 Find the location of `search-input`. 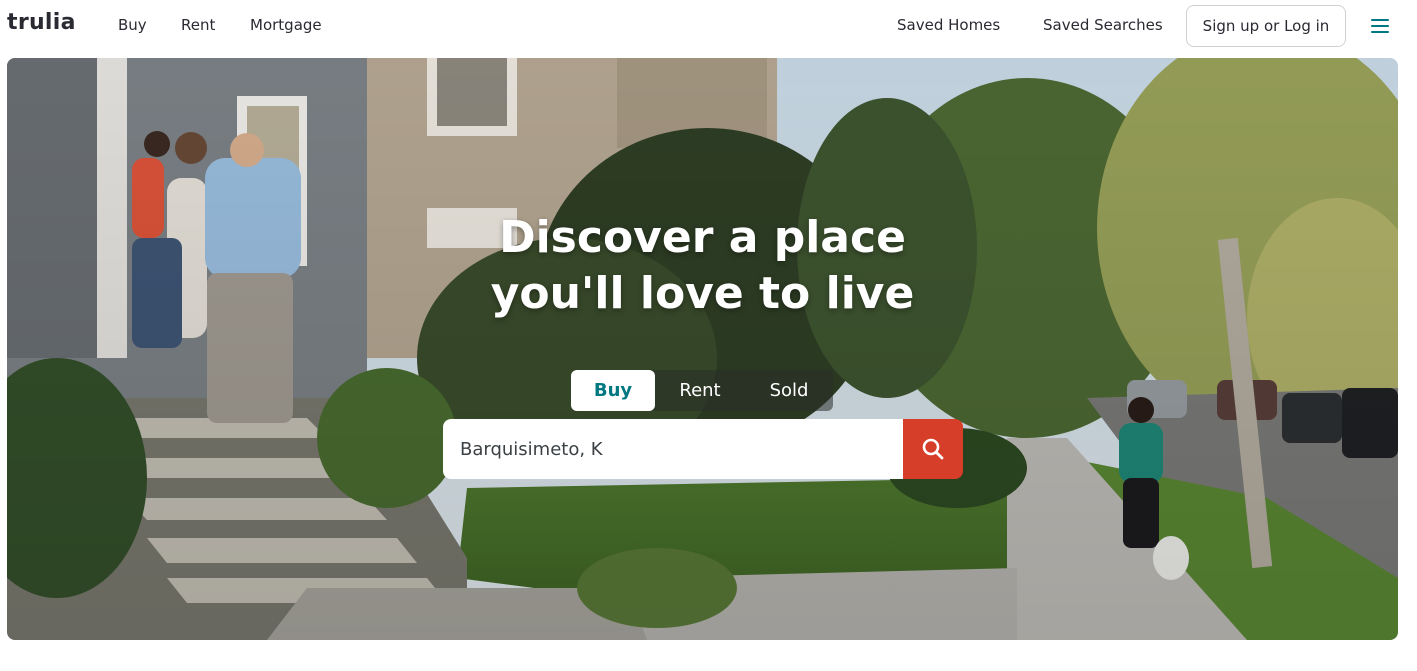

search-input is located at coordinates (673, 449).